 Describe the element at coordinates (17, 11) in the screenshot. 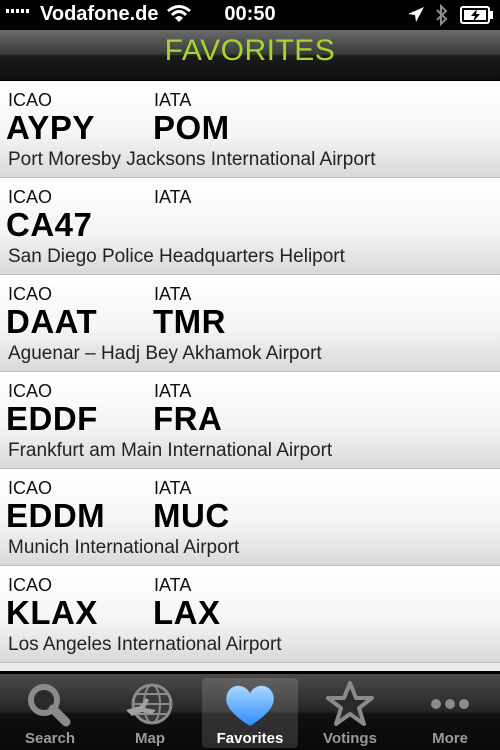

I see `signal-strength-icon` at that location.